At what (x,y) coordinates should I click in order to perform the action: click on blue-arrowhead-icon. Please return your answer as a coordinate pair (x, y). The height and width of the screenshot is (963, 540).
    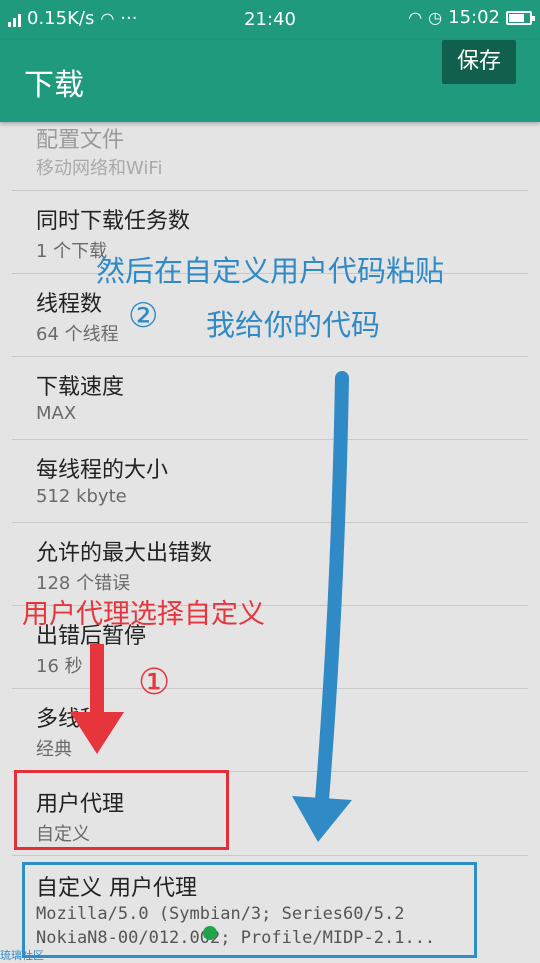
    Looking at the image, I should click on (322, 819).